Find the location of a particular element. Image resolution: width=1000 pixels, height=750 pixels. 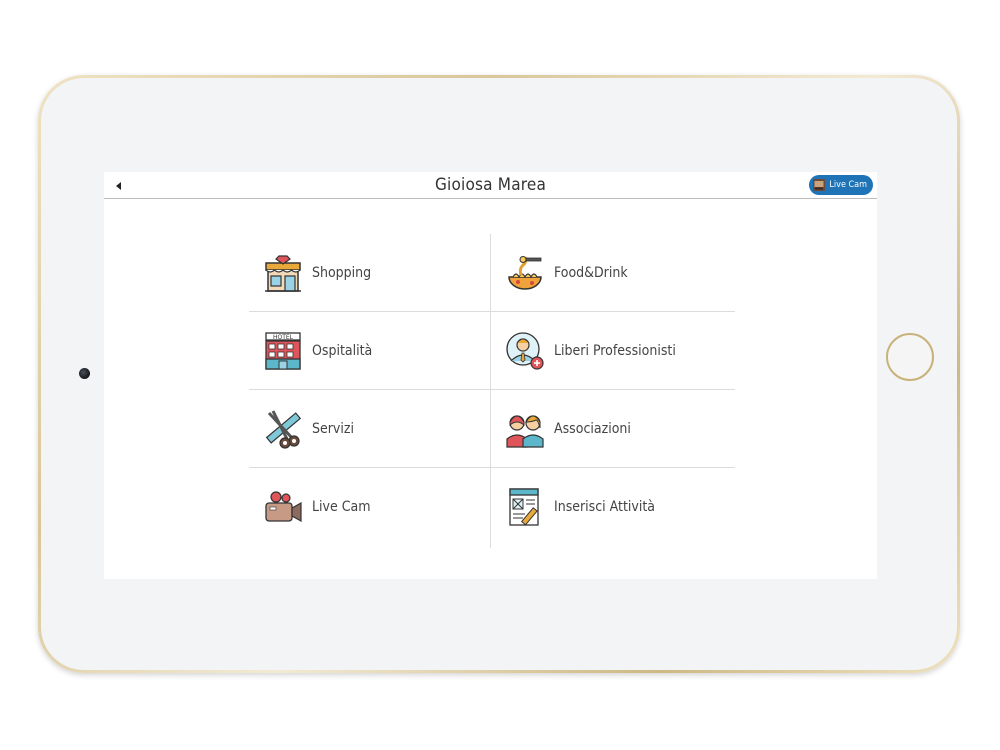

app-header: Gioiosa Marea Live Cam is located at coordinates (490, 185).